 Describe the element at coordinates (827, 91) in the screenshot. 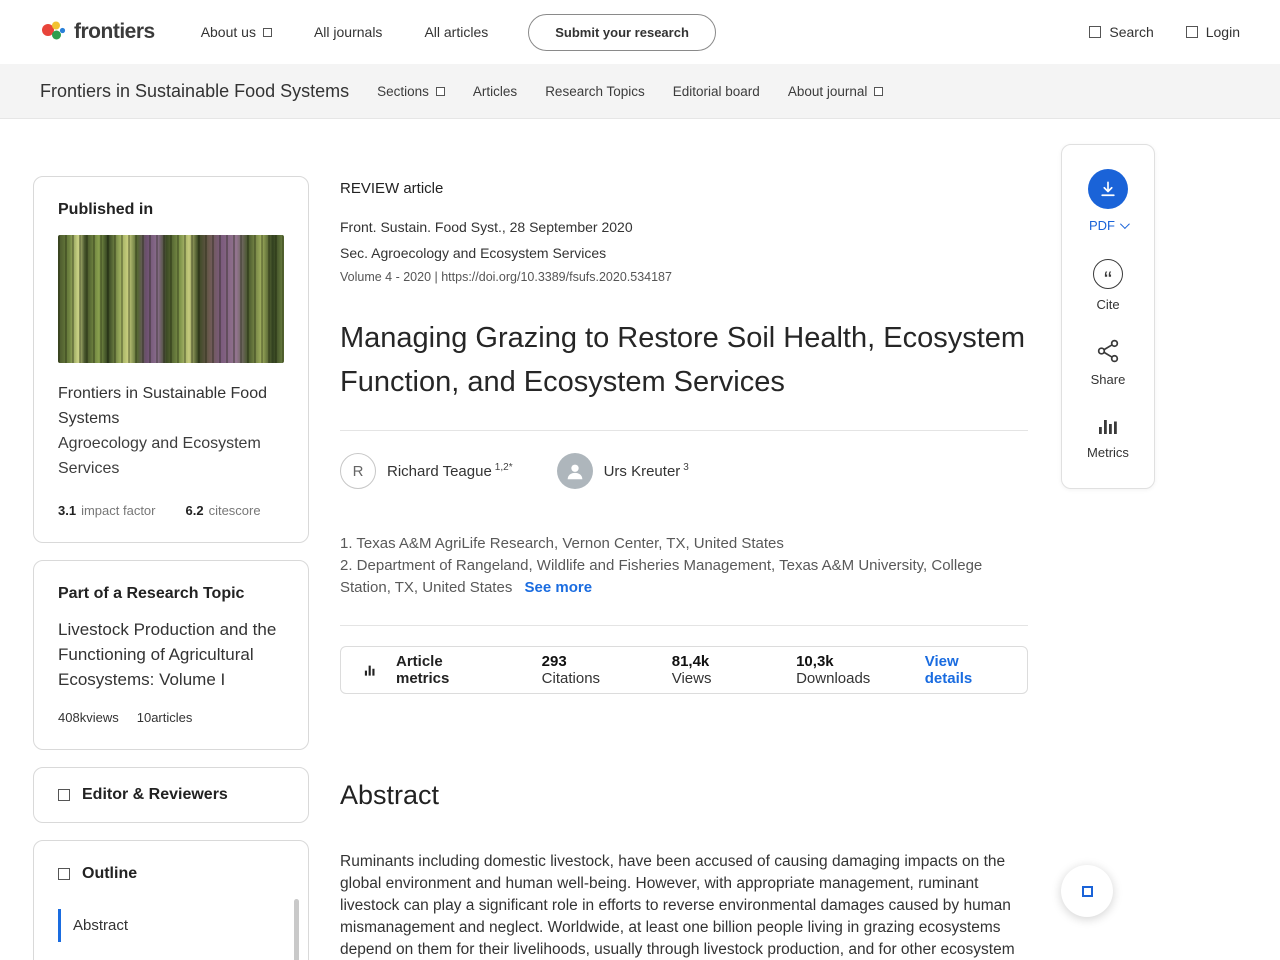

I see `about-journal-label: About journal` at that location.